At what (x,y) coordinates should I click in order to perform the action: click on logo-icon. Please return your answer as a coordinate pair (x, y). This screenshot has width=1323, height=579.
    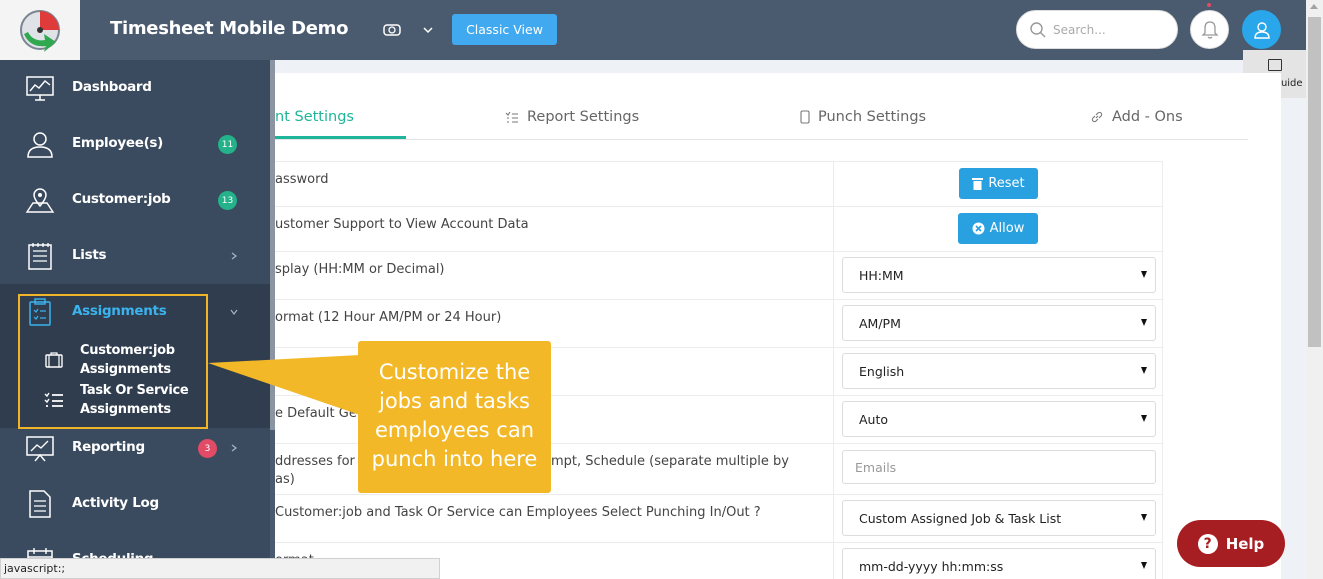
    Looking at the image, I should click on (40, 31).